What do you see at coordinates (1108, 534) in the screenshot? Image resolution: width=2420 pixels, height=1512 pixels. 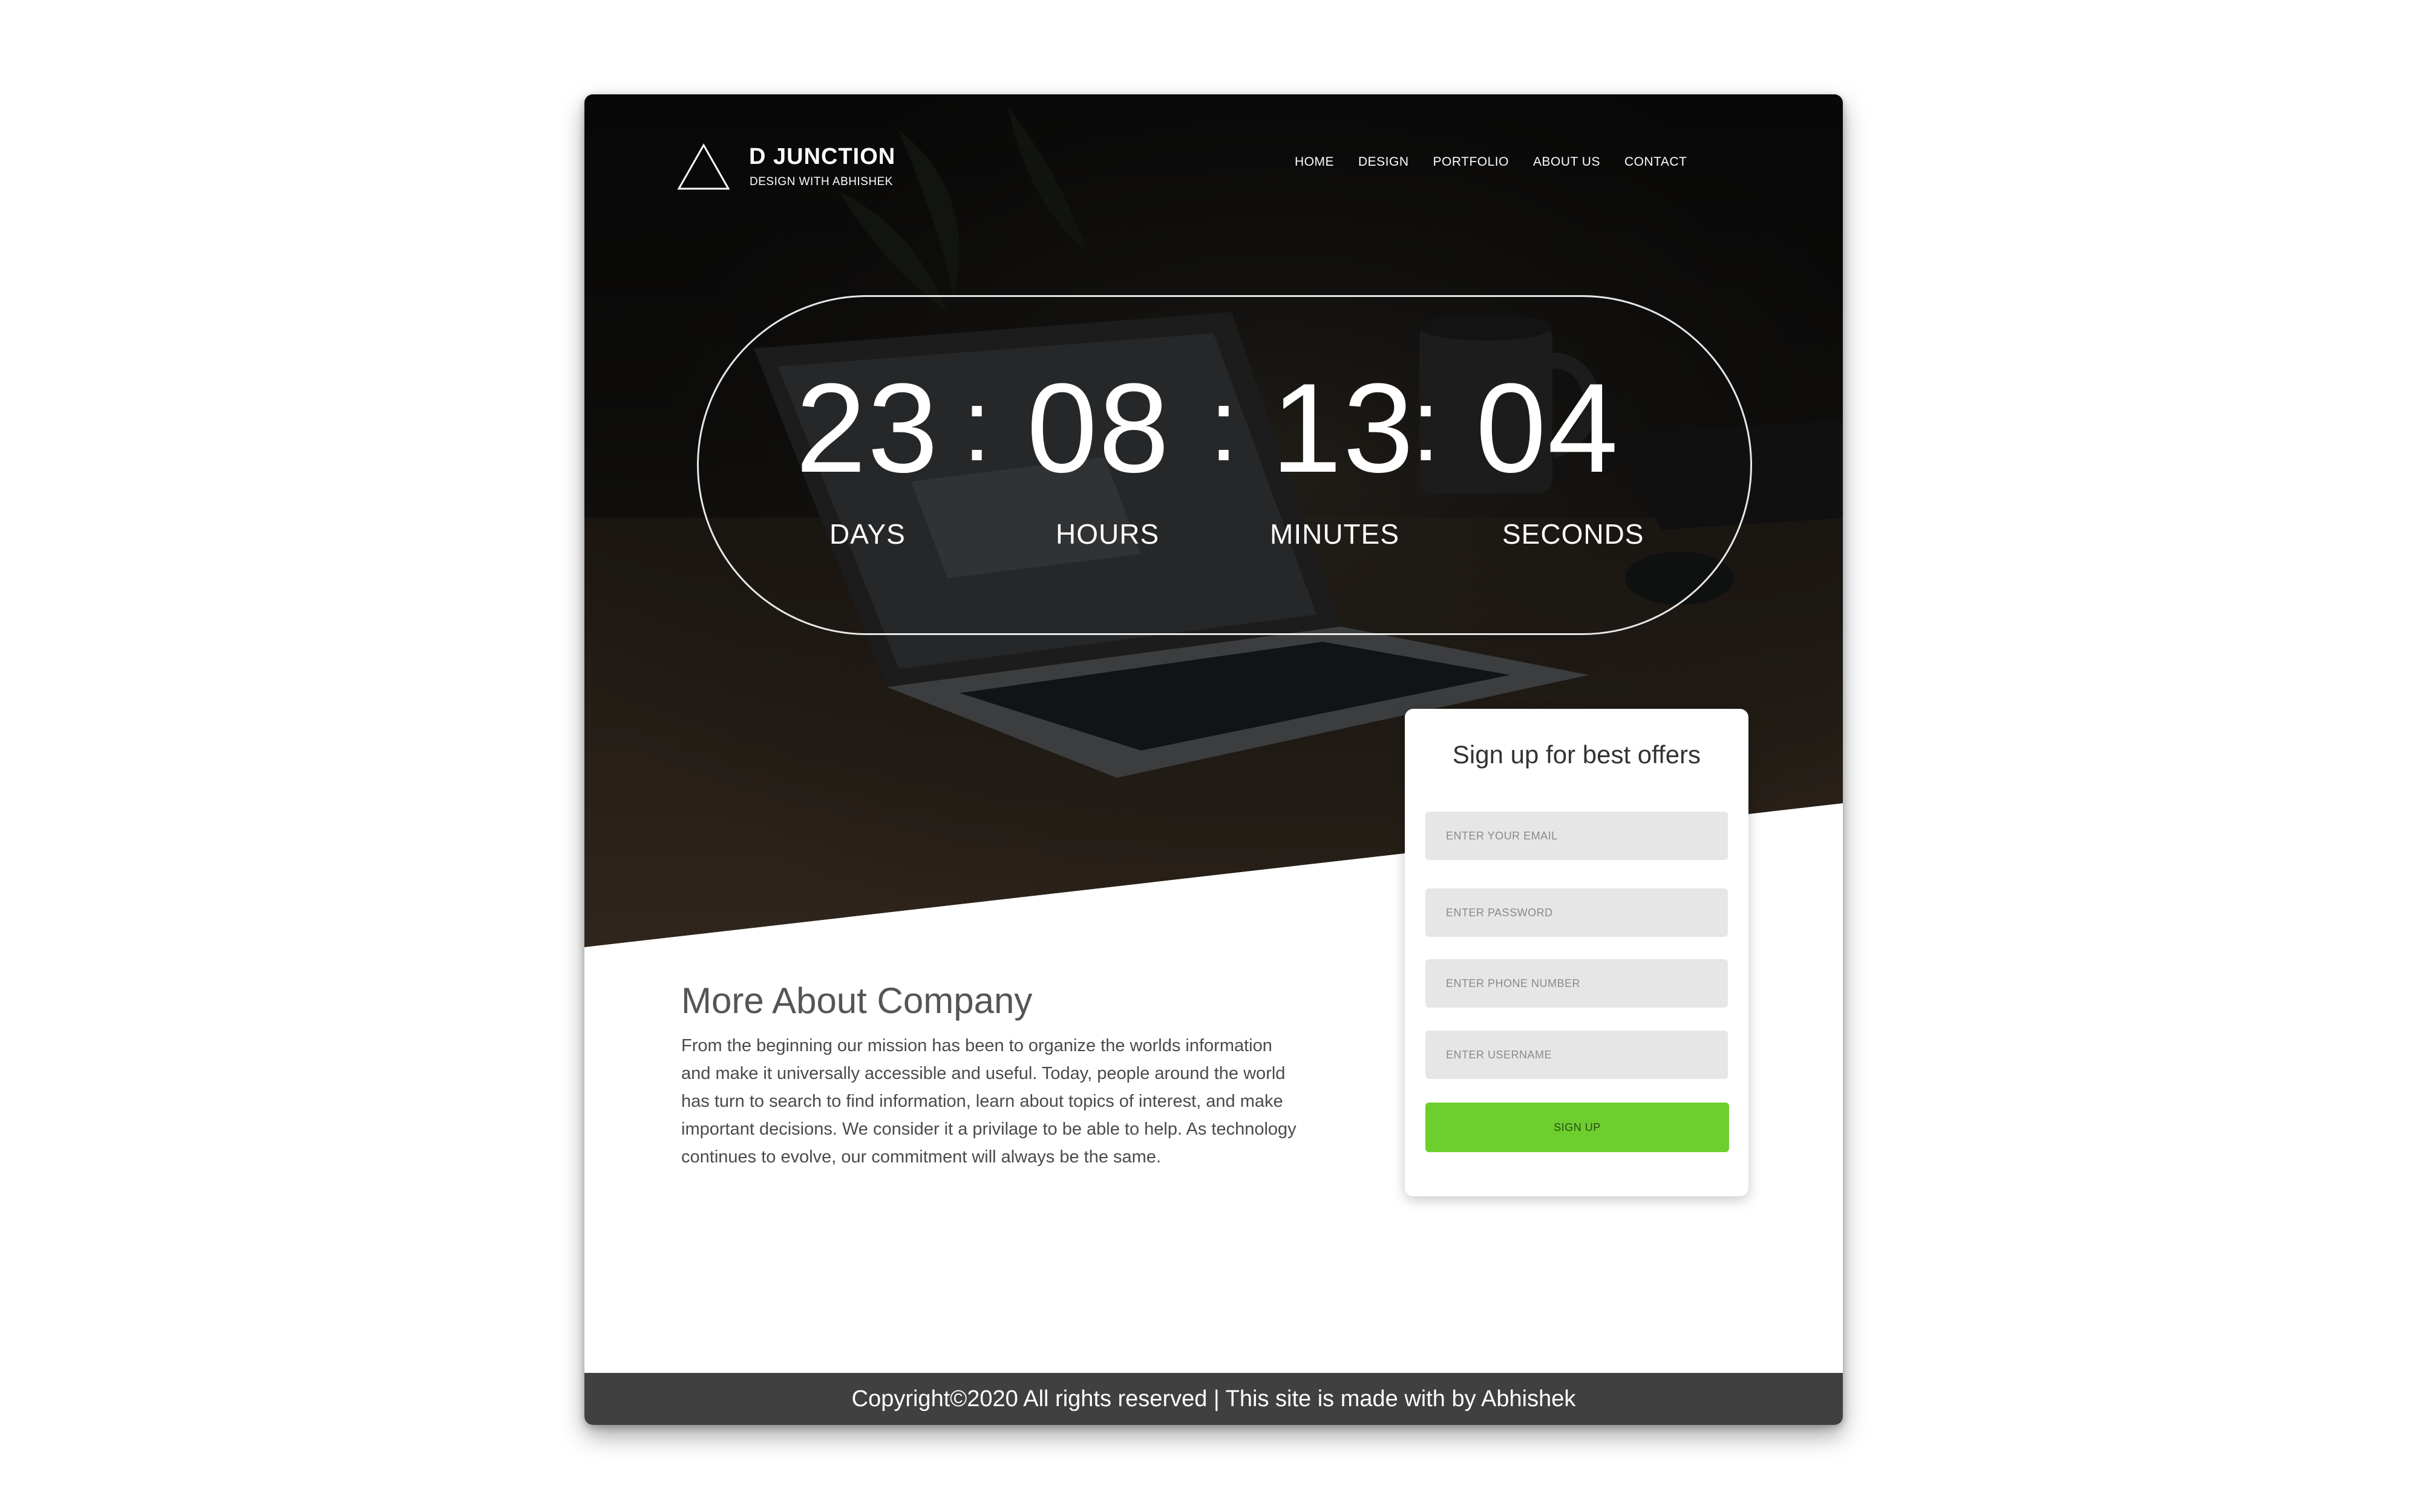 I see `countdown-hours-label: HOURS` at bounding box center [1108, 534].